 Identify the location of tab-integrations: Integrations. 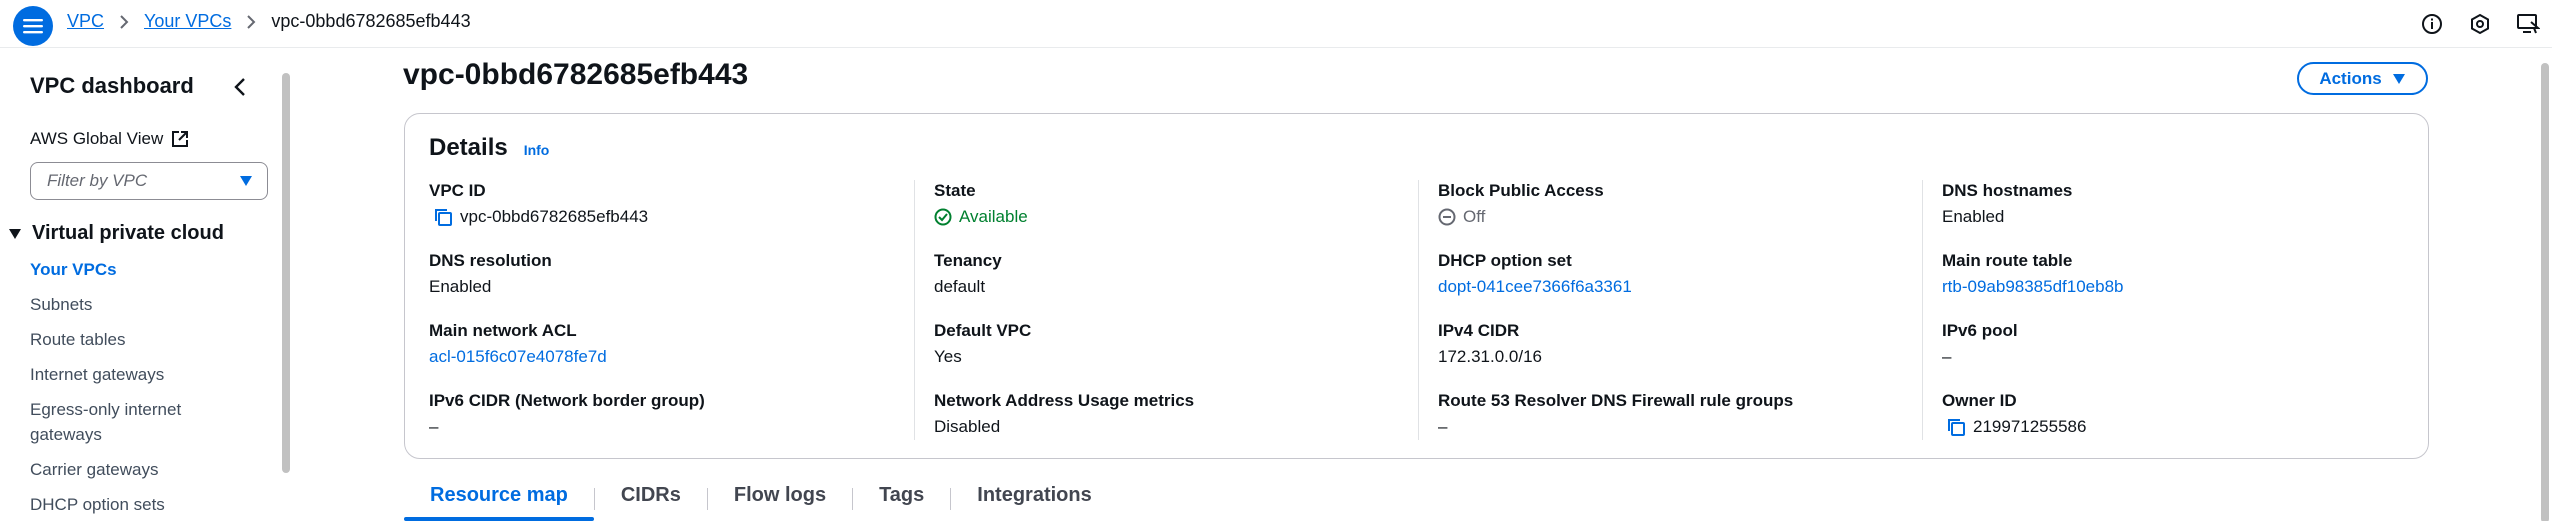
(1034, 500).